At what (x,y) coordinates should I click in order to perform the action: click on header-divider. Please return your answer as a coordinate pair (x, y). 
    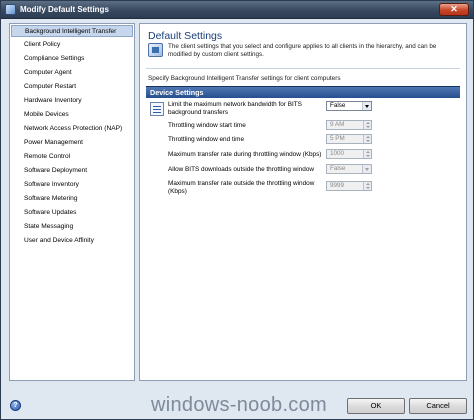
    Looking at the image, I should click on (303, 68).